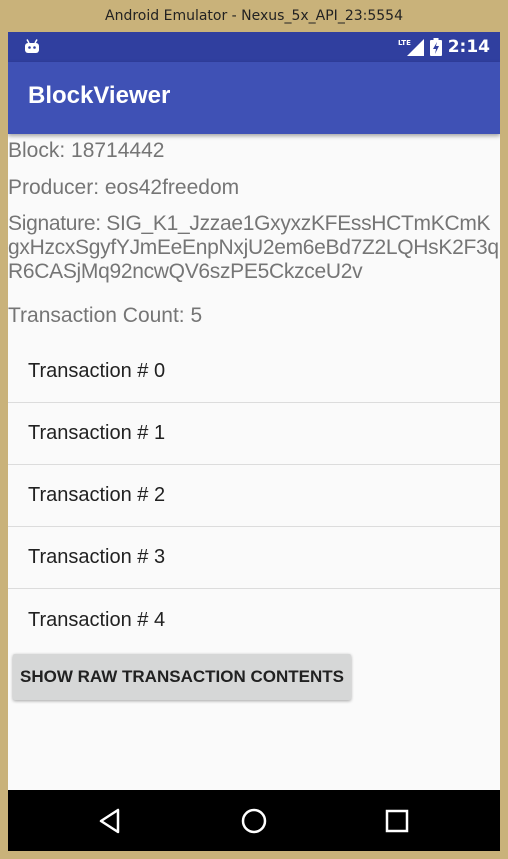 The width and height of the screenshot is (508, 859). Describe the element at coordinates (124, 187) in the screenshot. I see `producer-label: Producer: eos42freedom` at that location.